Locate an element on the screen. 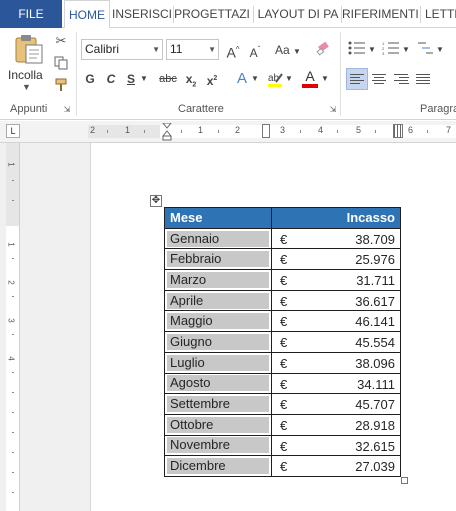 The image size is (456, 511). month-cell: Marzo is located at coordinates (218, 280).